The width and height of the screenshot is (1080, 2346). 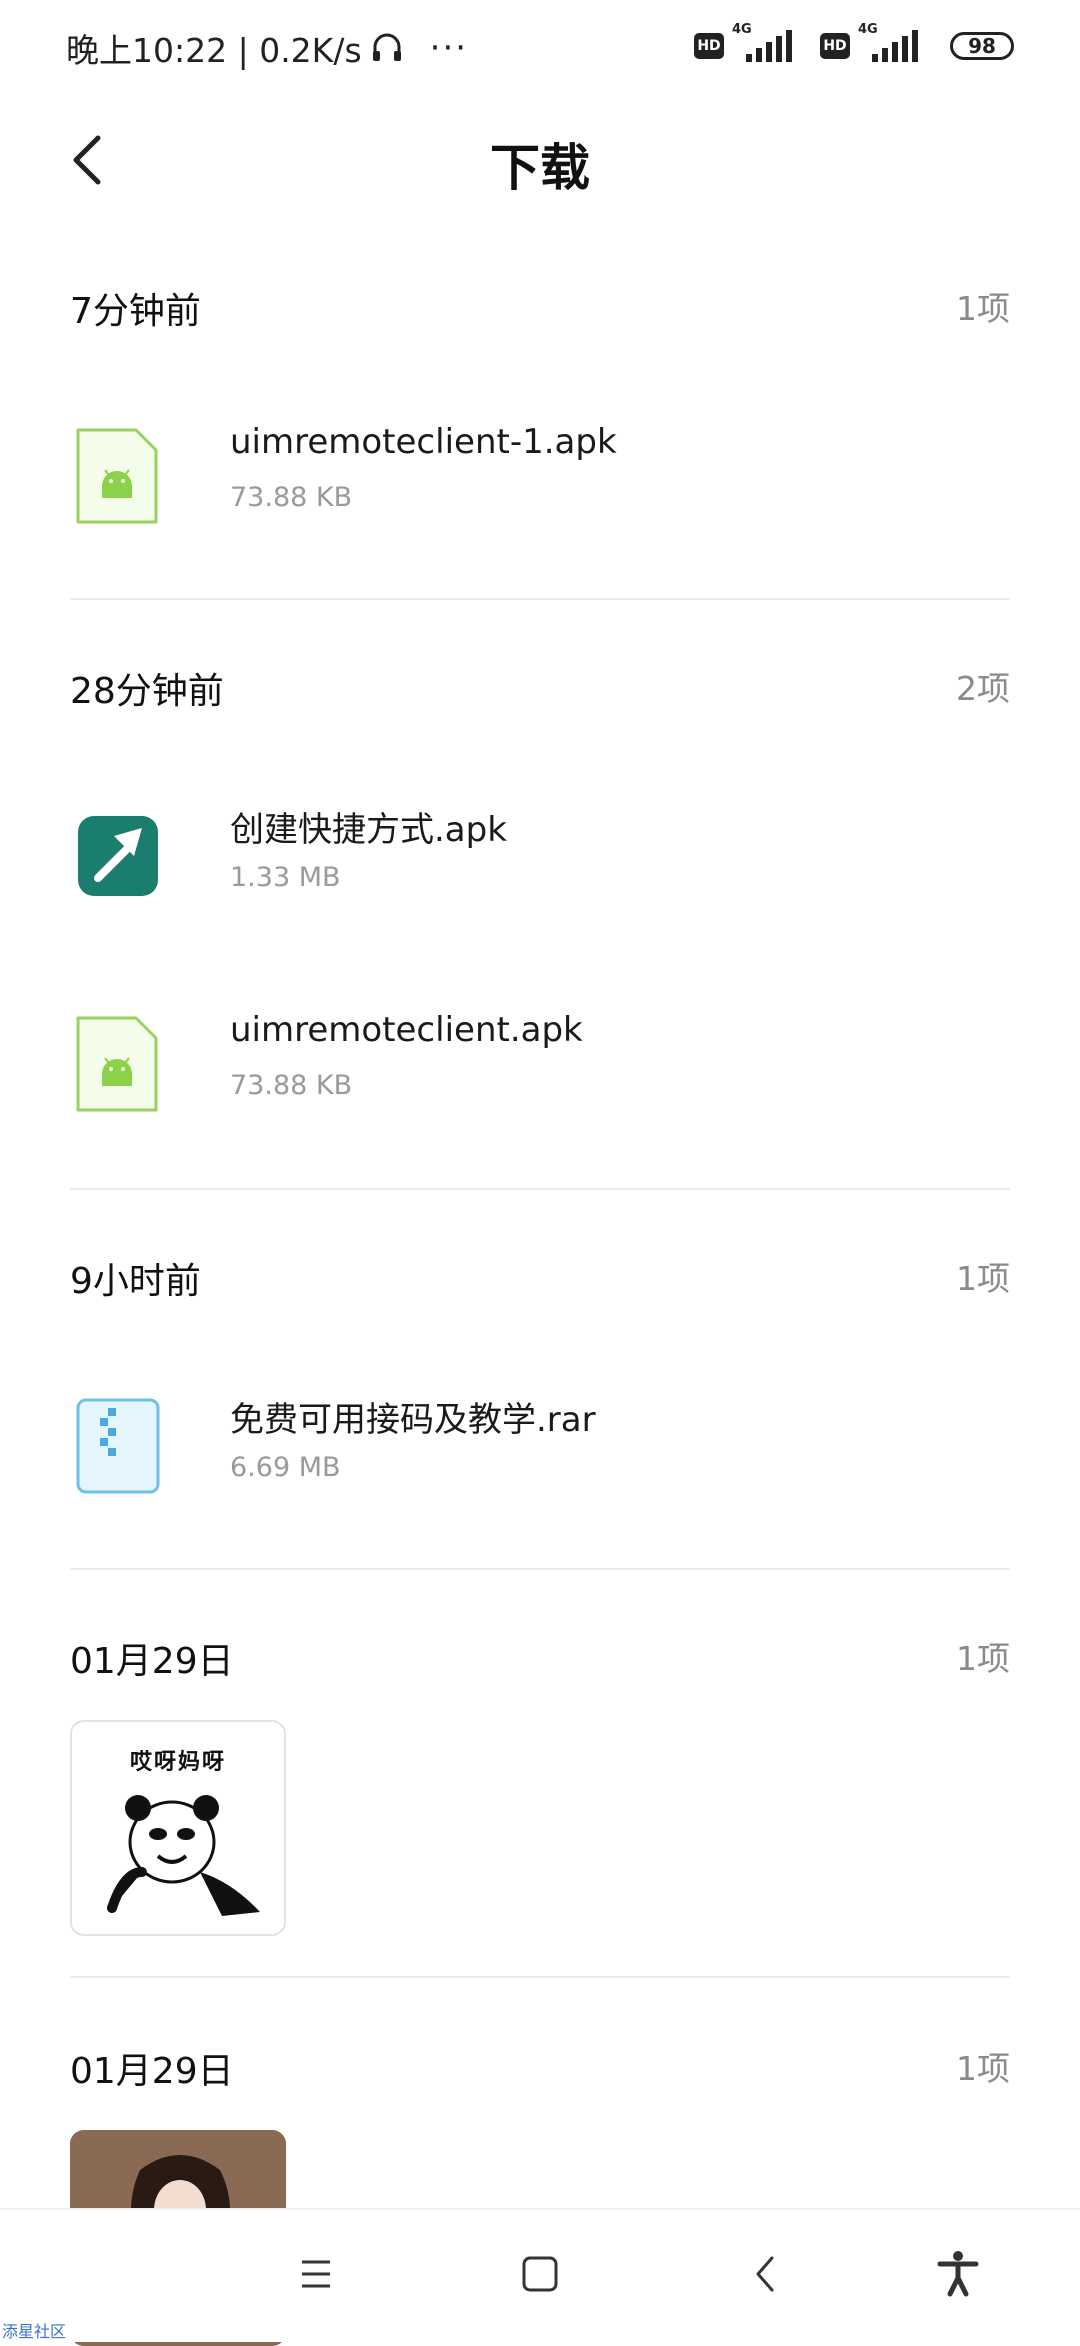 I want to click on section-title: 7分钟前, so click(x=135, y=311).